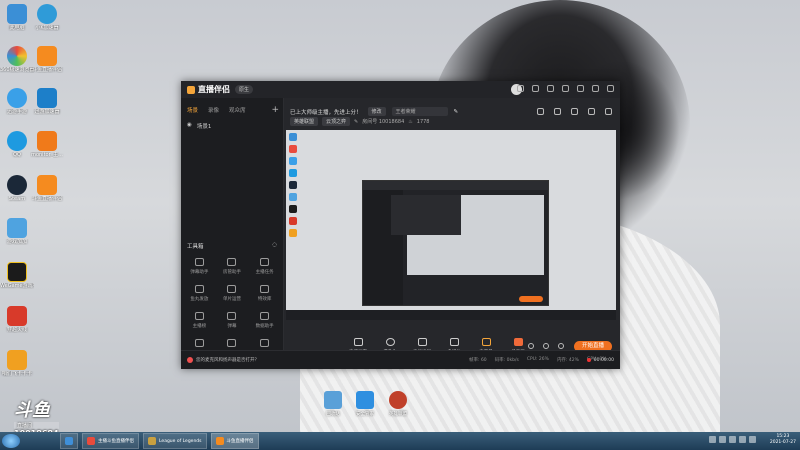 Image resolution: width=800 pixels, height=450 pixels. What do you see at coordinates (47, 14) in the screenshot?
I see `accelerator-icon` at bounding box center [47, 14].